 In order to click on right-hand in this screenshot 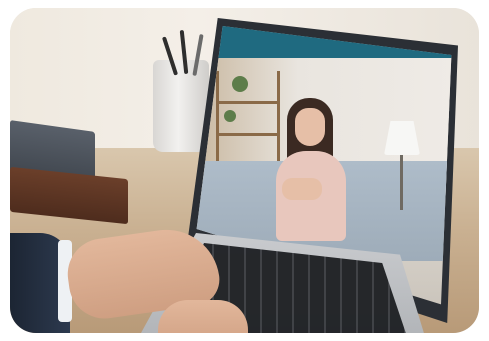, I will do `click(203, 316)`.